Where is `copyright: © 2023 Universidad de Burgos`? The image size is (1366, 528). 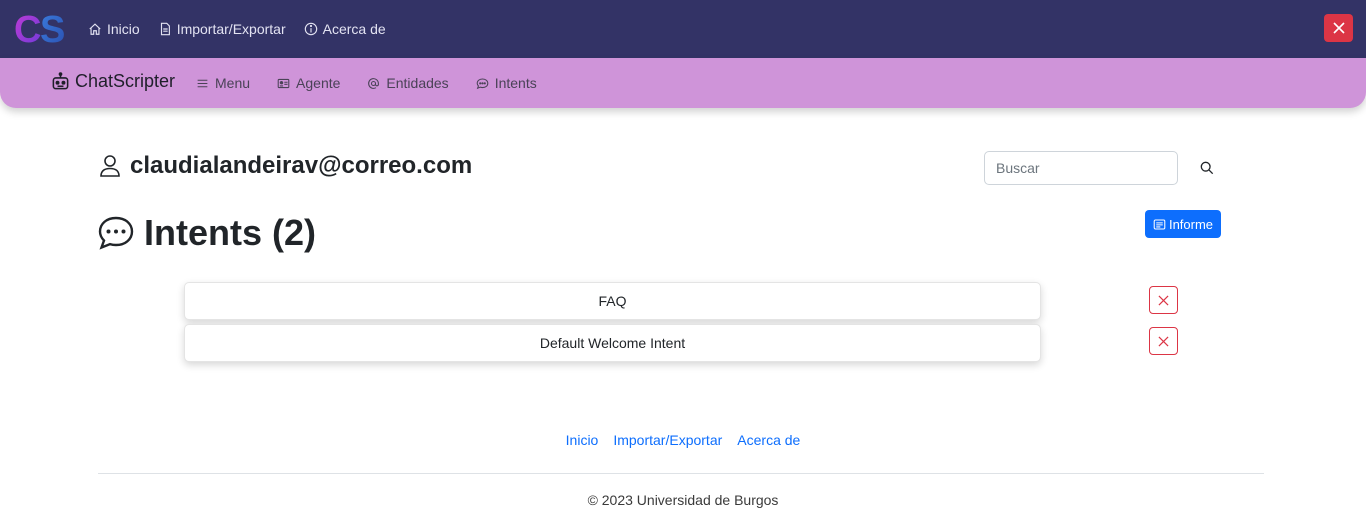
copyright: © 2023 Universidad de Burgos is located at coordinates (683, 500).